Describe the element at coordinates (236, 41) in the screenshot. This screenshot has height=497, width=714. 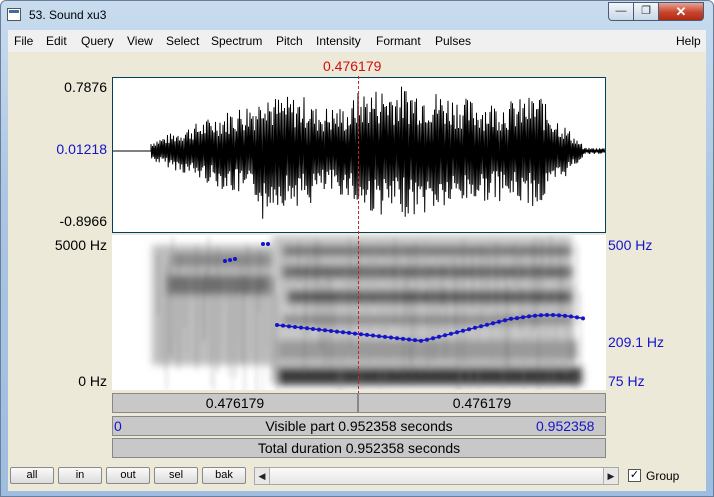
I see `menu-spectrum: Spectrum` at that location.